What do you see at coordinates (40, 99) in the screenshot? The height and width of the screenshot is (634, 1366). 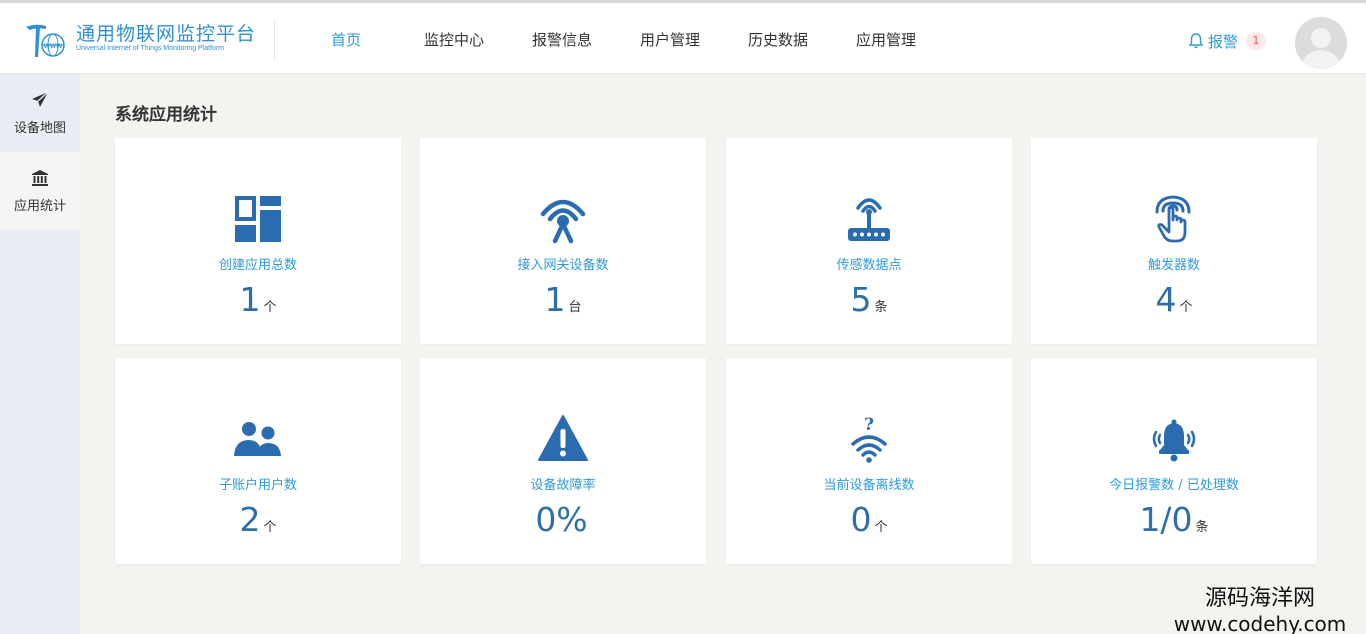 I see `paper-plane-icon` at bounding box center [40, 99].